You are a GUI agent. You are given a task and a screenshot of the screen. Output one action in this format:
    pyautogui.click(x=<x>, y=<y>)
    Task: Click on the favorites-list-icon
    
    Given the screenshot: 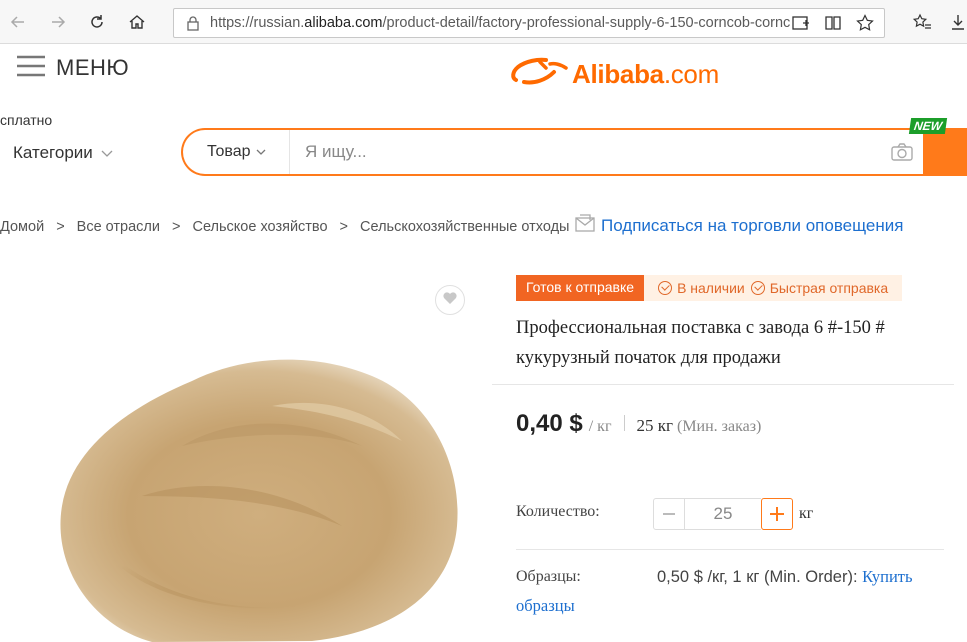 What is the action you would take?
    pyautogui.click(x=922, y=22)
    